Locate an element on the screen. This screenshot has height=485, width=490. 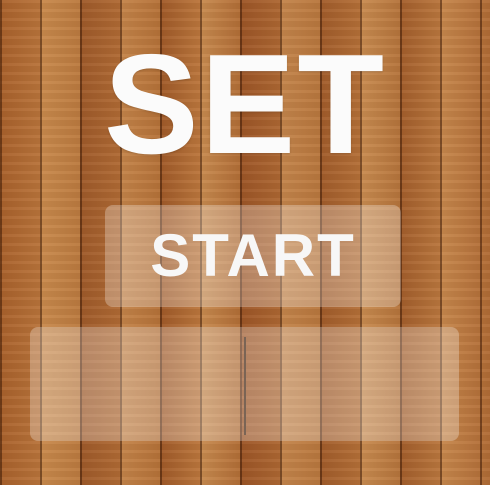
text-cursor is located at coordinates (245, 386).